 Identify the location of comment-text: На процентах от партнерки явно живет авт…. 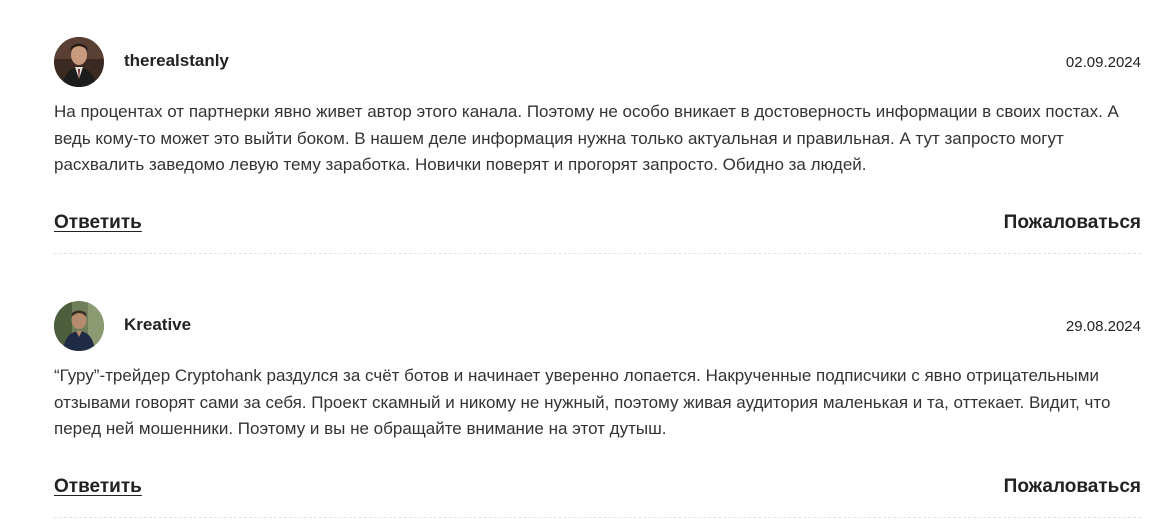
(586, 138).